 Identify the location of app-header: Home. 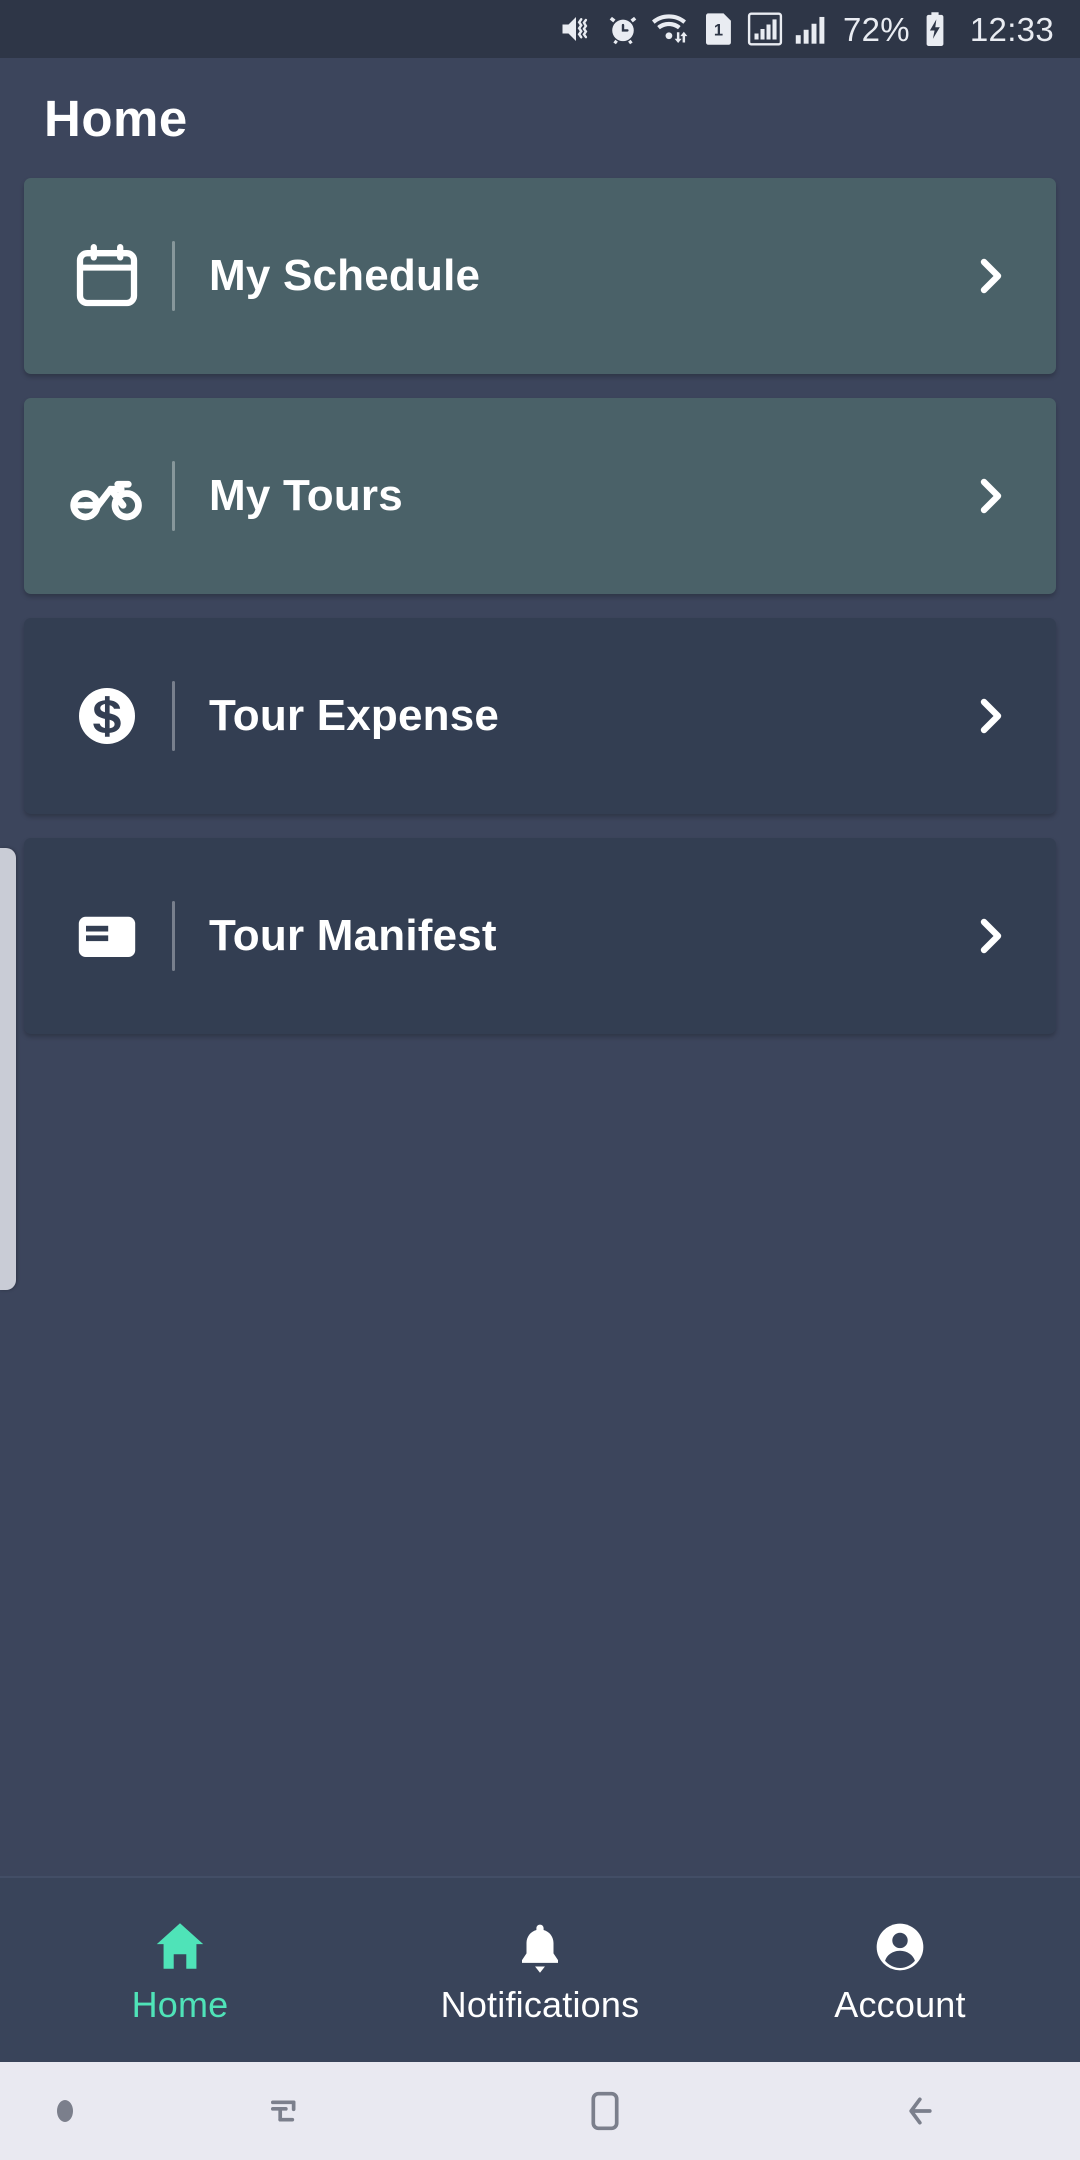
(540, 118).